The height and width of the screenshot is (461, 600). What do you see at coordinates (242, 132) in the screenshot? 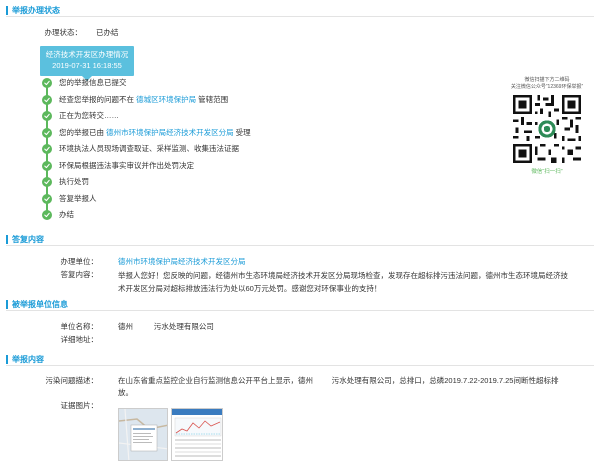
I see `timeline-step-suffix: 受理` at bounding box center [242, 132].